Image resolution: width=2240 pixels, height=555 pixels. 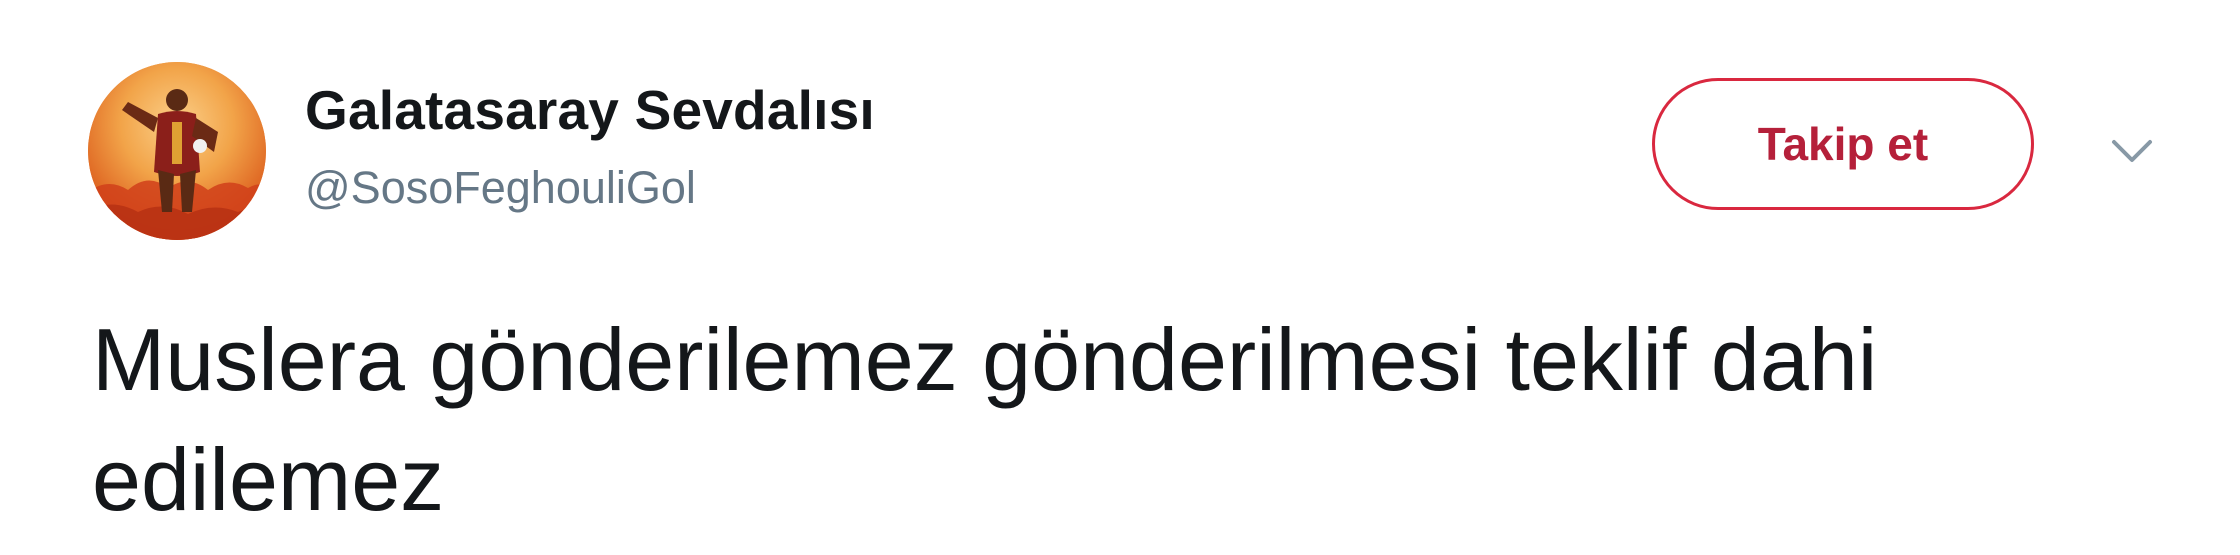 What do you see at coordinates (2132, 151) in the screenshot?
I see `chevron-down-icon` at bounding box center [2132, 151].